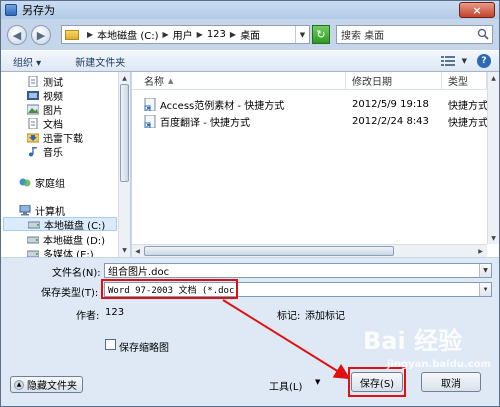 The image size is (500, 407). What do you see at coordinates (485, 270) in the screenshot?
I see `filename-dropdown-icon: ▼` at bounding box center [485, 270].